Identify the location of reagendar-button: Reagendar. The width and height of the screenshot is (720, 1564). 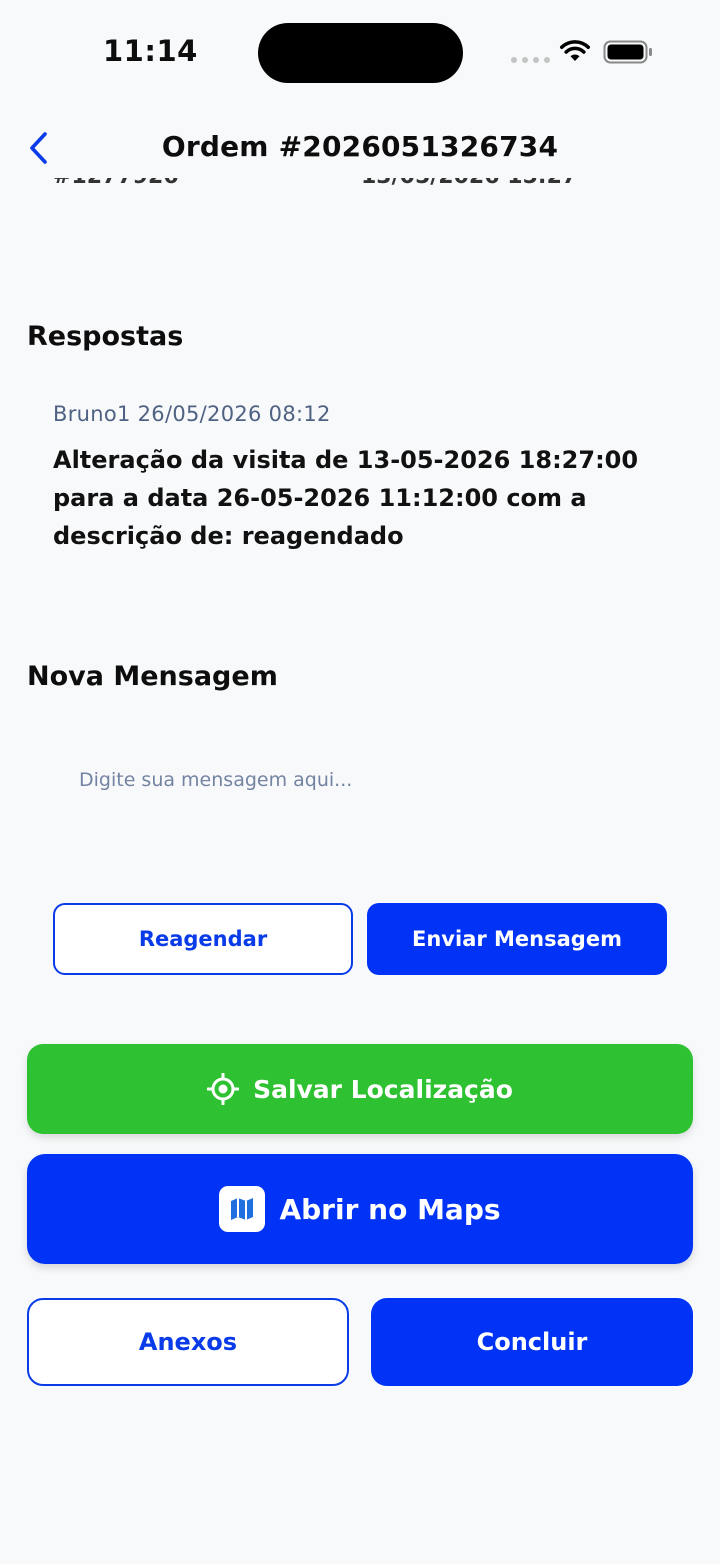
(203, 939).